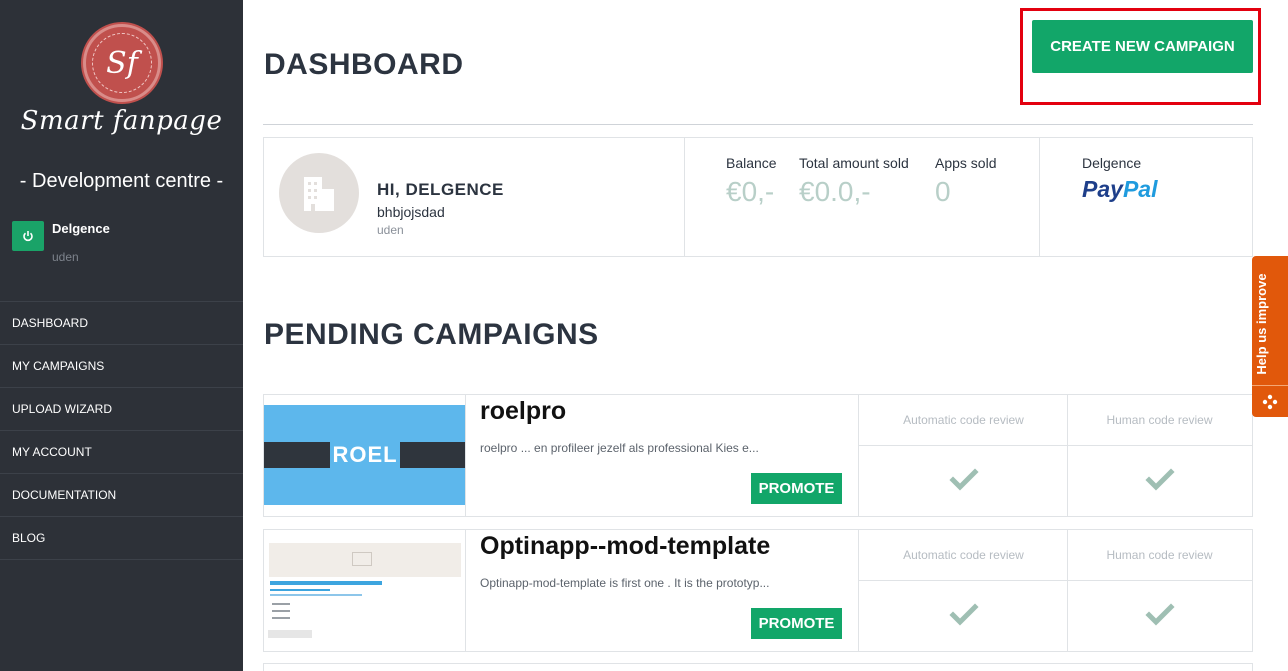  Describe the element at coordinates (121, 366) in the screenshot. I see `sidebar-item-my-campaigns: MY CAMPAIGNS` at that location.